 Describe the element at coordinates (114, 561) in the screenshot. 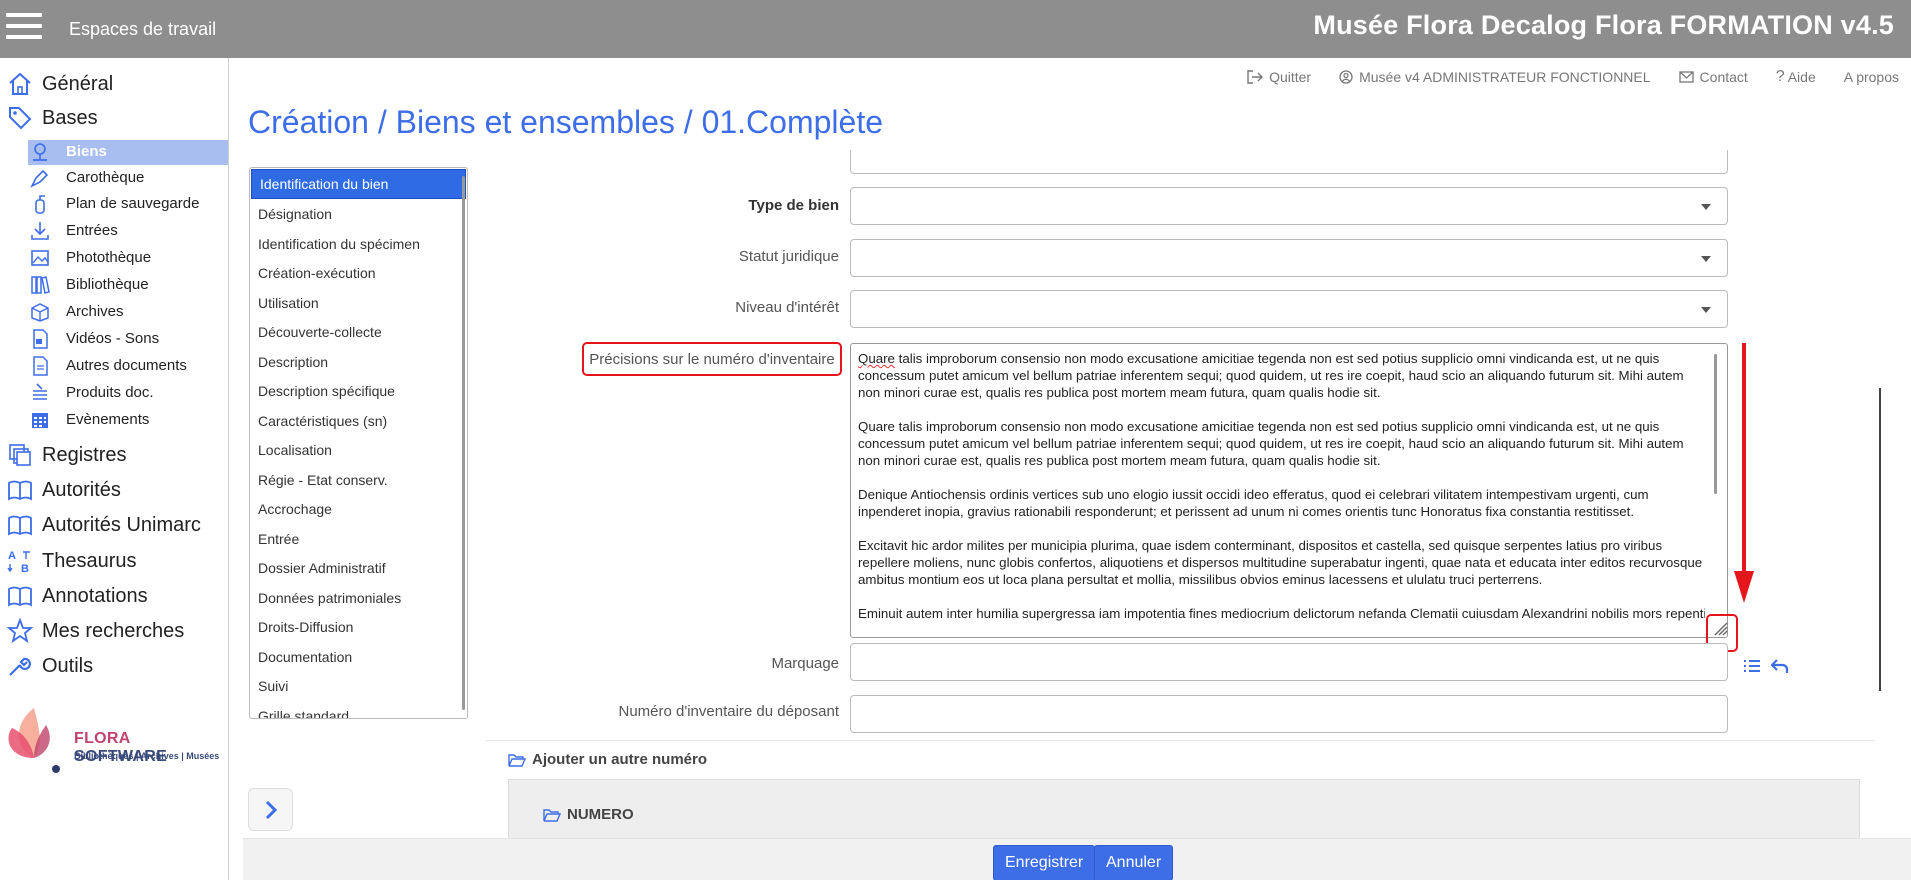

I see `sidebar-item-thesaurus: AB Thesaurus` at that location.